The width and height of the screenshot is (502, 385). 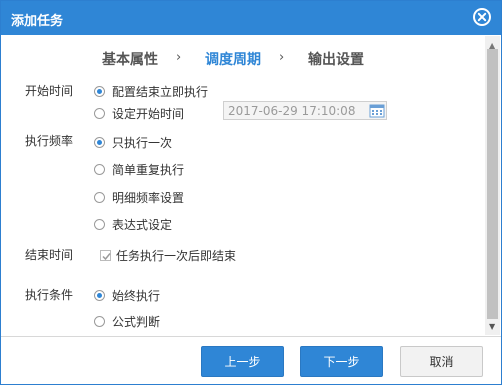 I want to click on radio-always-execute: 始终执行, so click(x=127, y=295).